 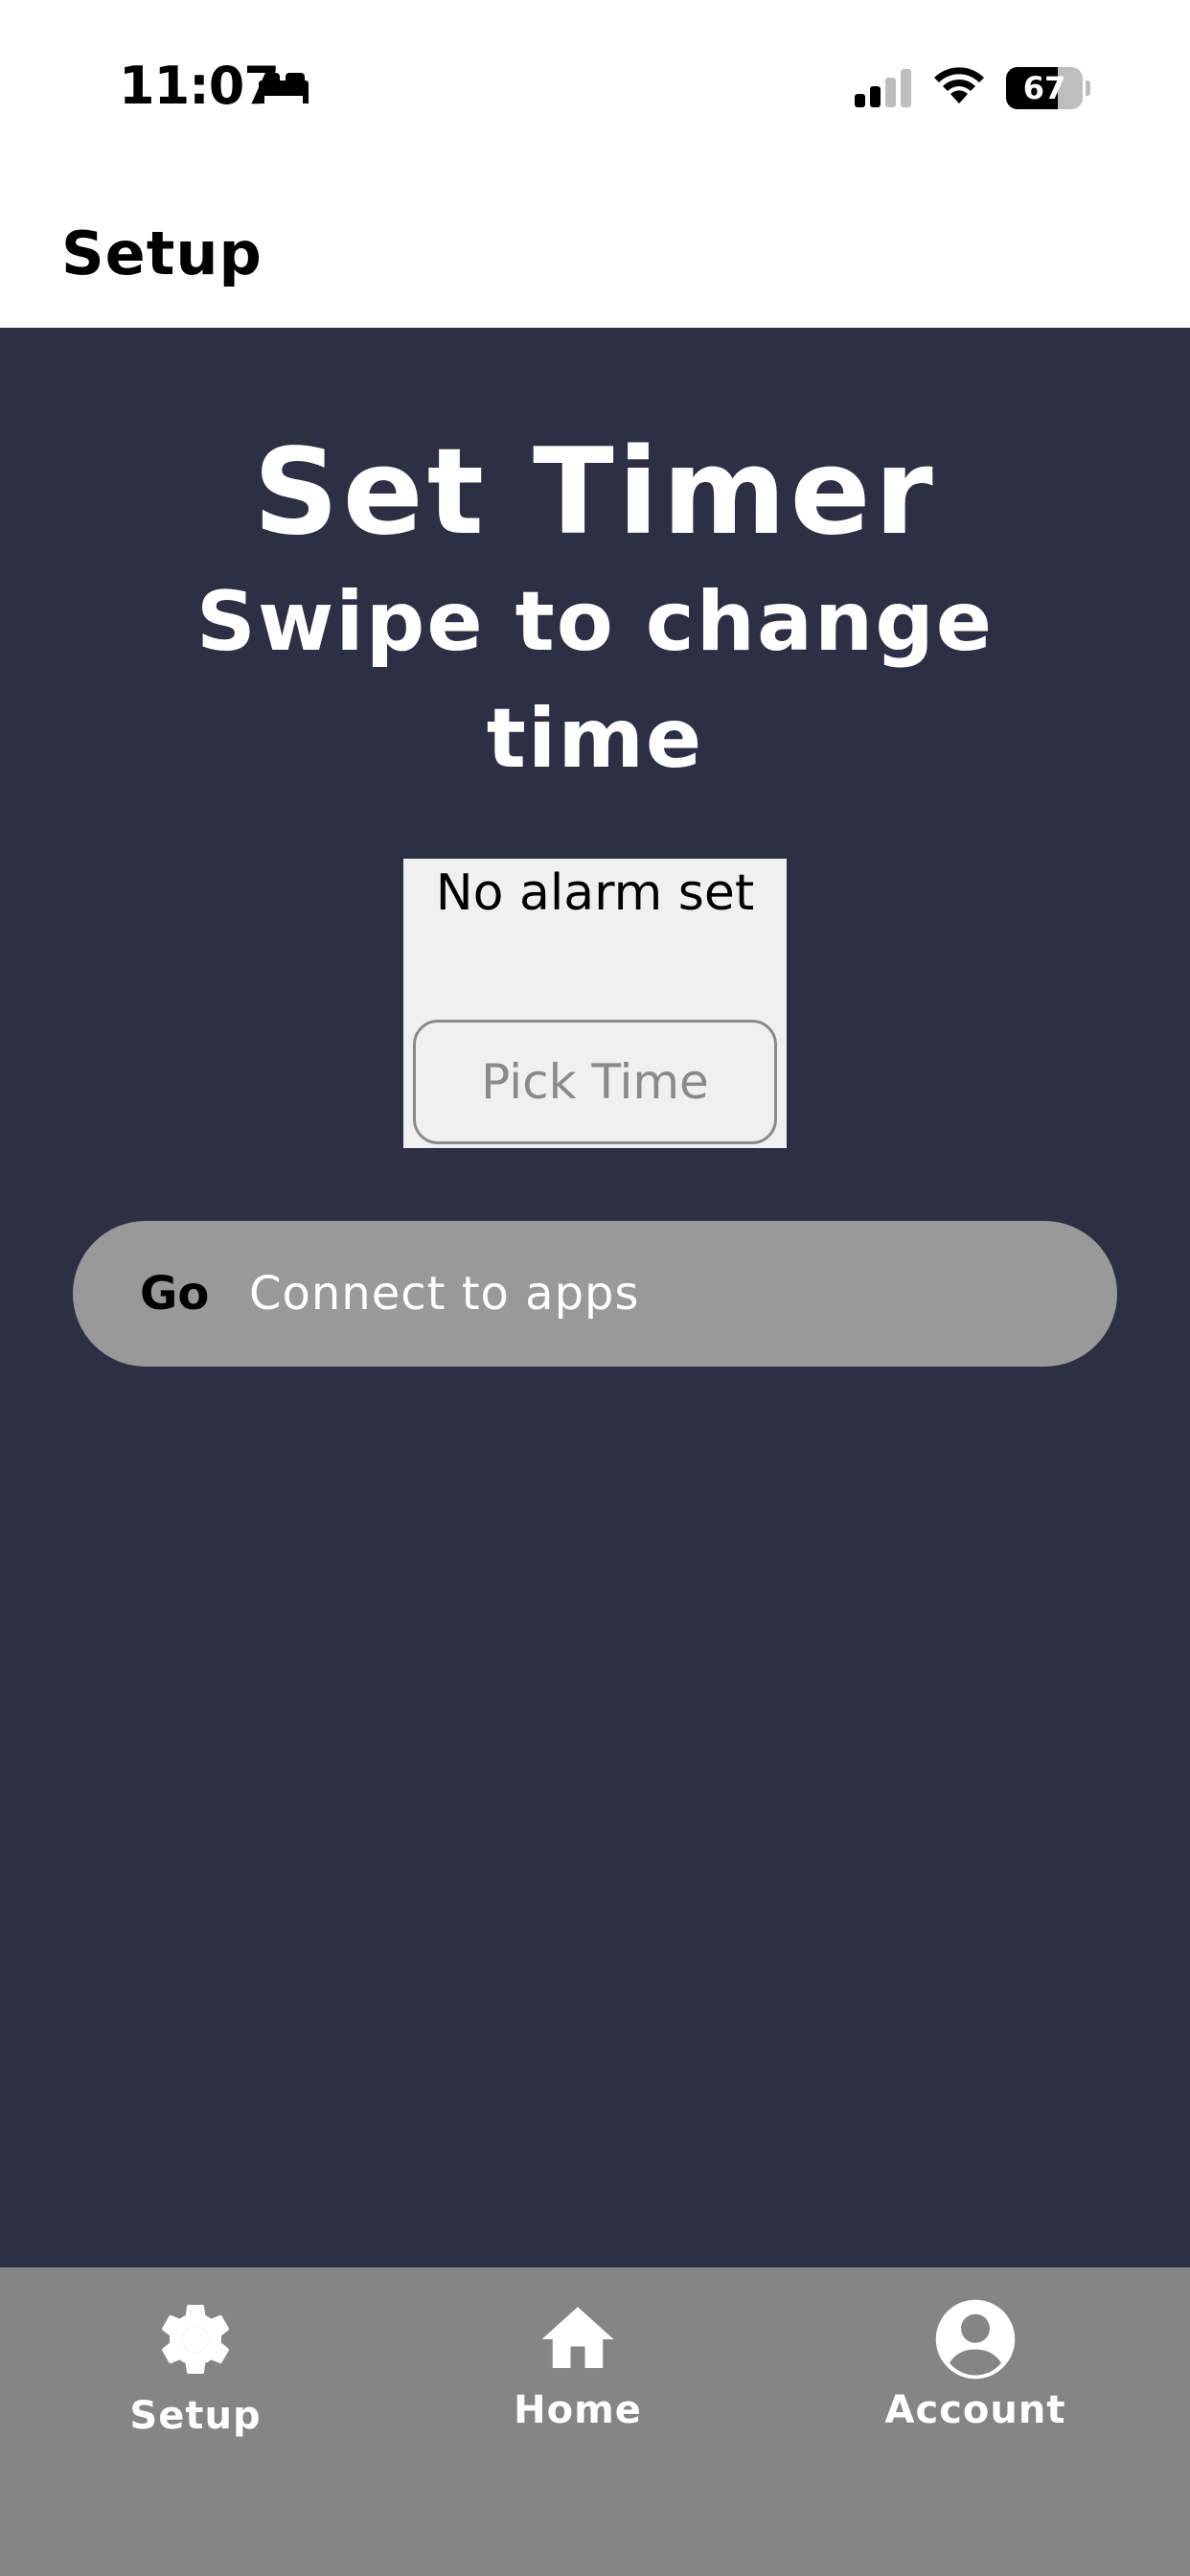 I want to click on wifi-icon, so click(x=959, y=85).